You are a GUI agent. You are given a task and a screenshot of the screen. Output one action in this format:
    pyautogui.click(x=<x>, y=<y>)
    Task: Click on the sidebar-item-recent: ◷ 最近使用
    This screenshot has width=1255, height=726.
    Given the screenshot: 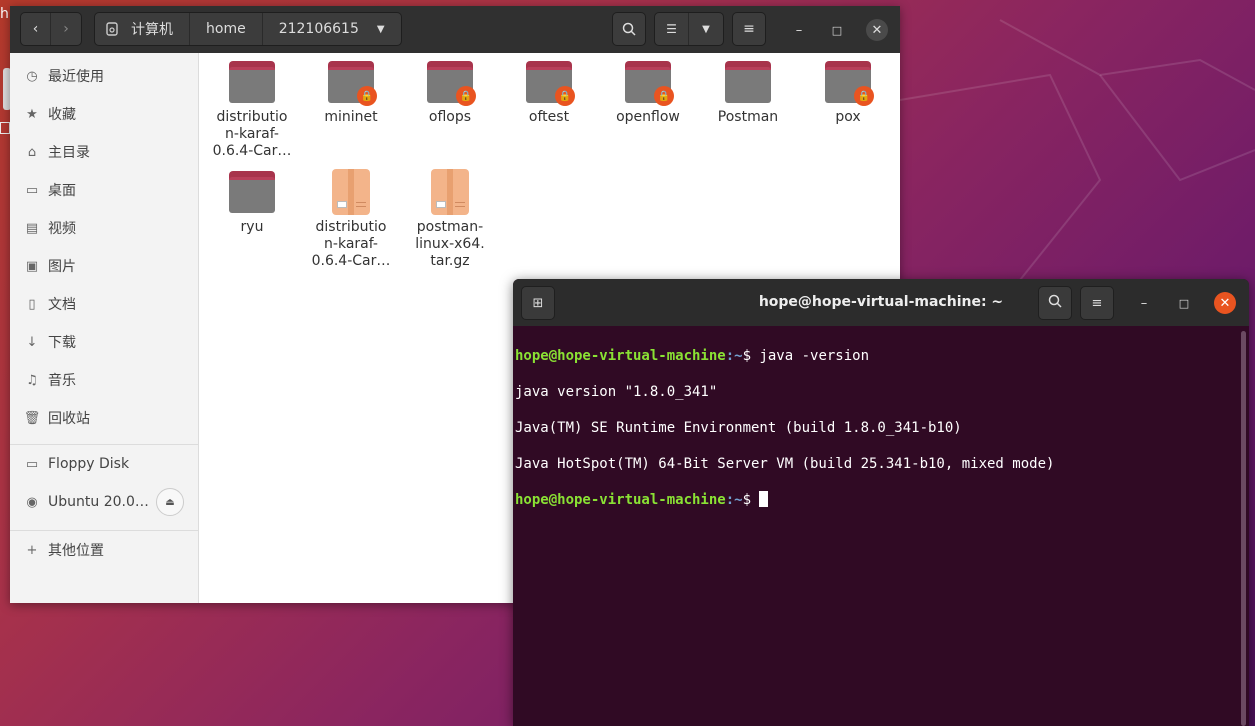 What is the action you would take?
    pyautogui.click(x=104, y=76)
    